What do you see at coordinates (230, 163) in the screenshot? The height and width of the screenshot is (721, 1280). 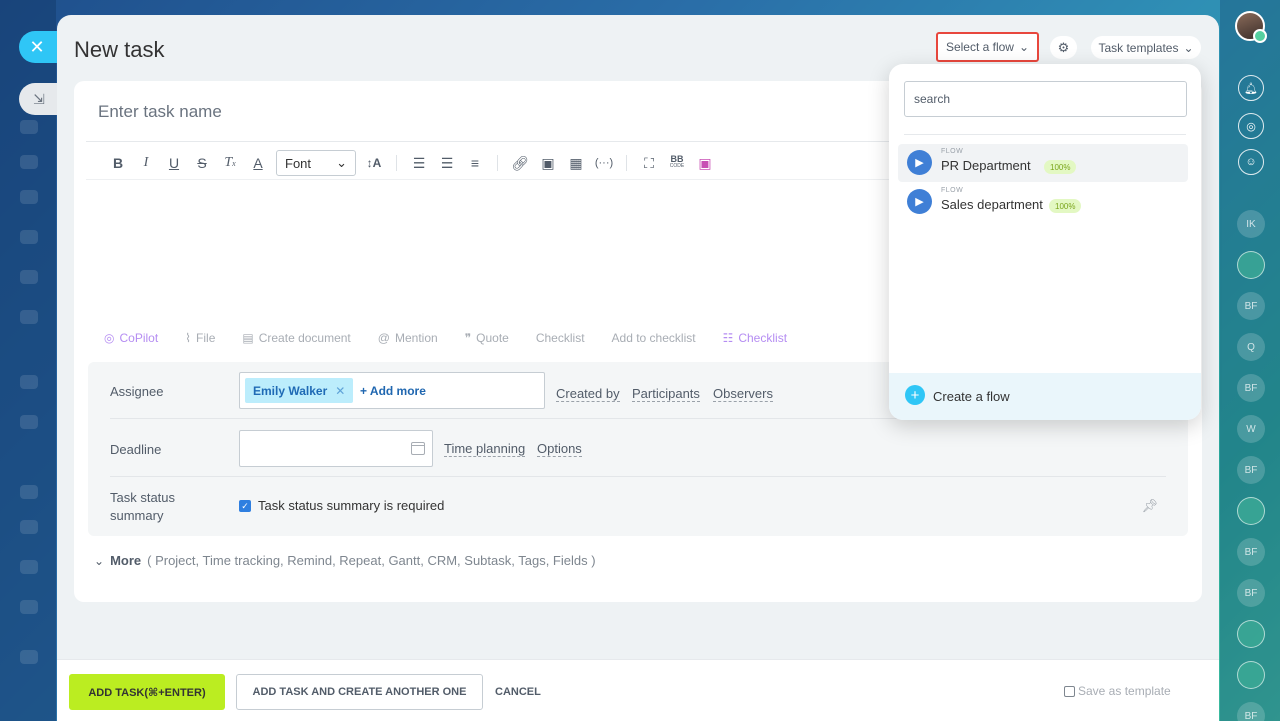 I see `clear-format-icon: Tx` at bounding box center [230, 163].